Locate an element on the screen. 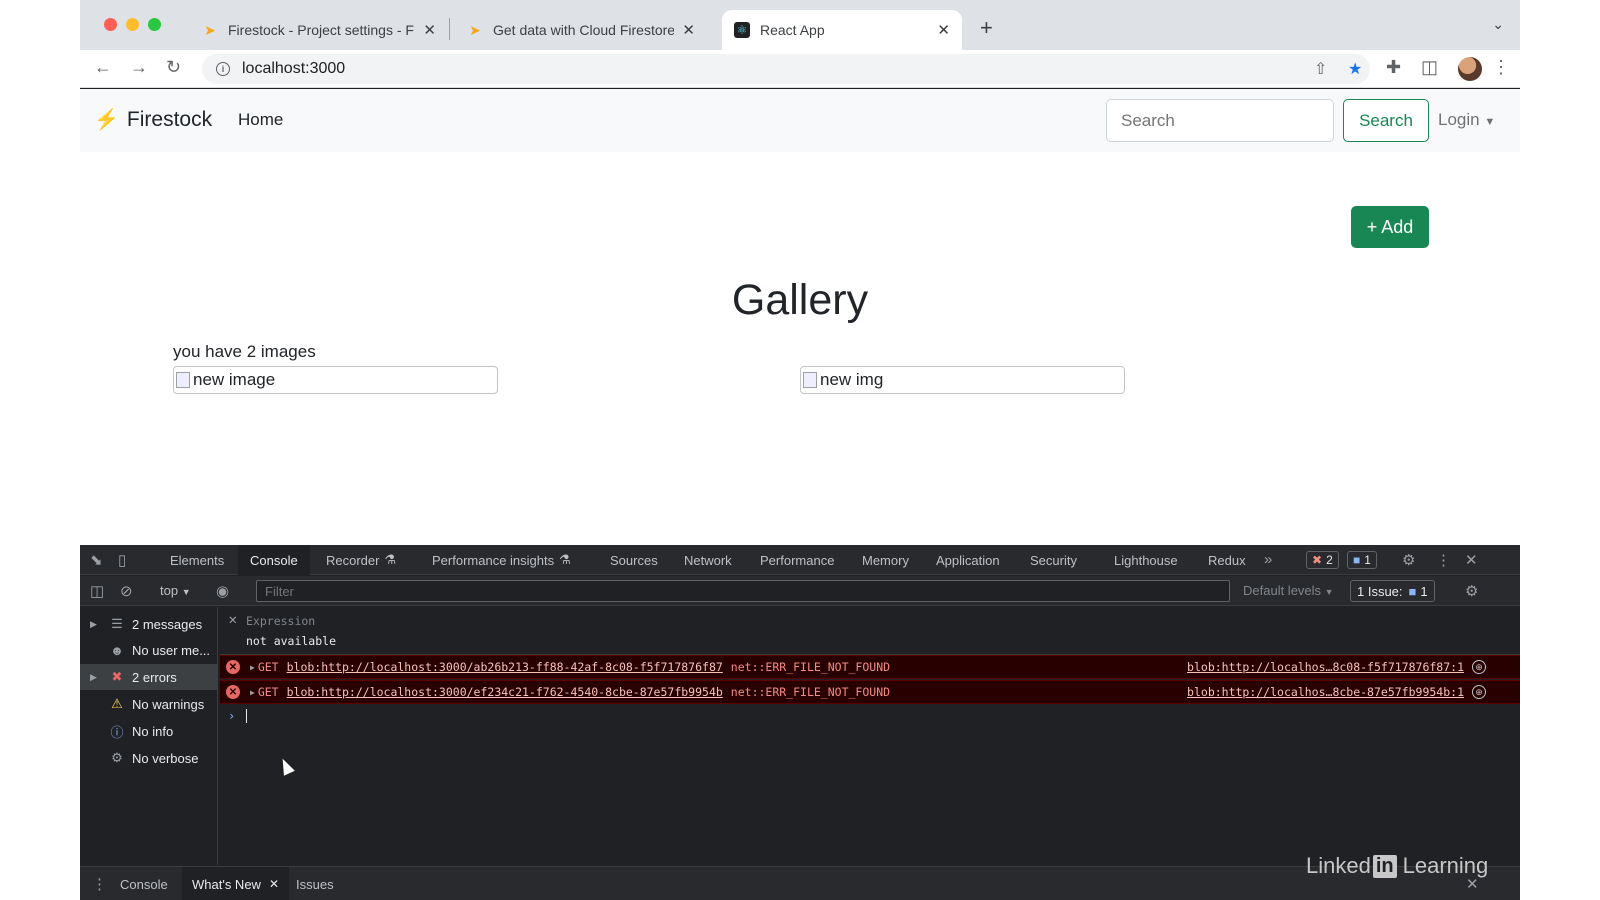 This screenshot has height=900, width=1600. brand-link: ⚡ Firestock is located at coordinates (153, 119).